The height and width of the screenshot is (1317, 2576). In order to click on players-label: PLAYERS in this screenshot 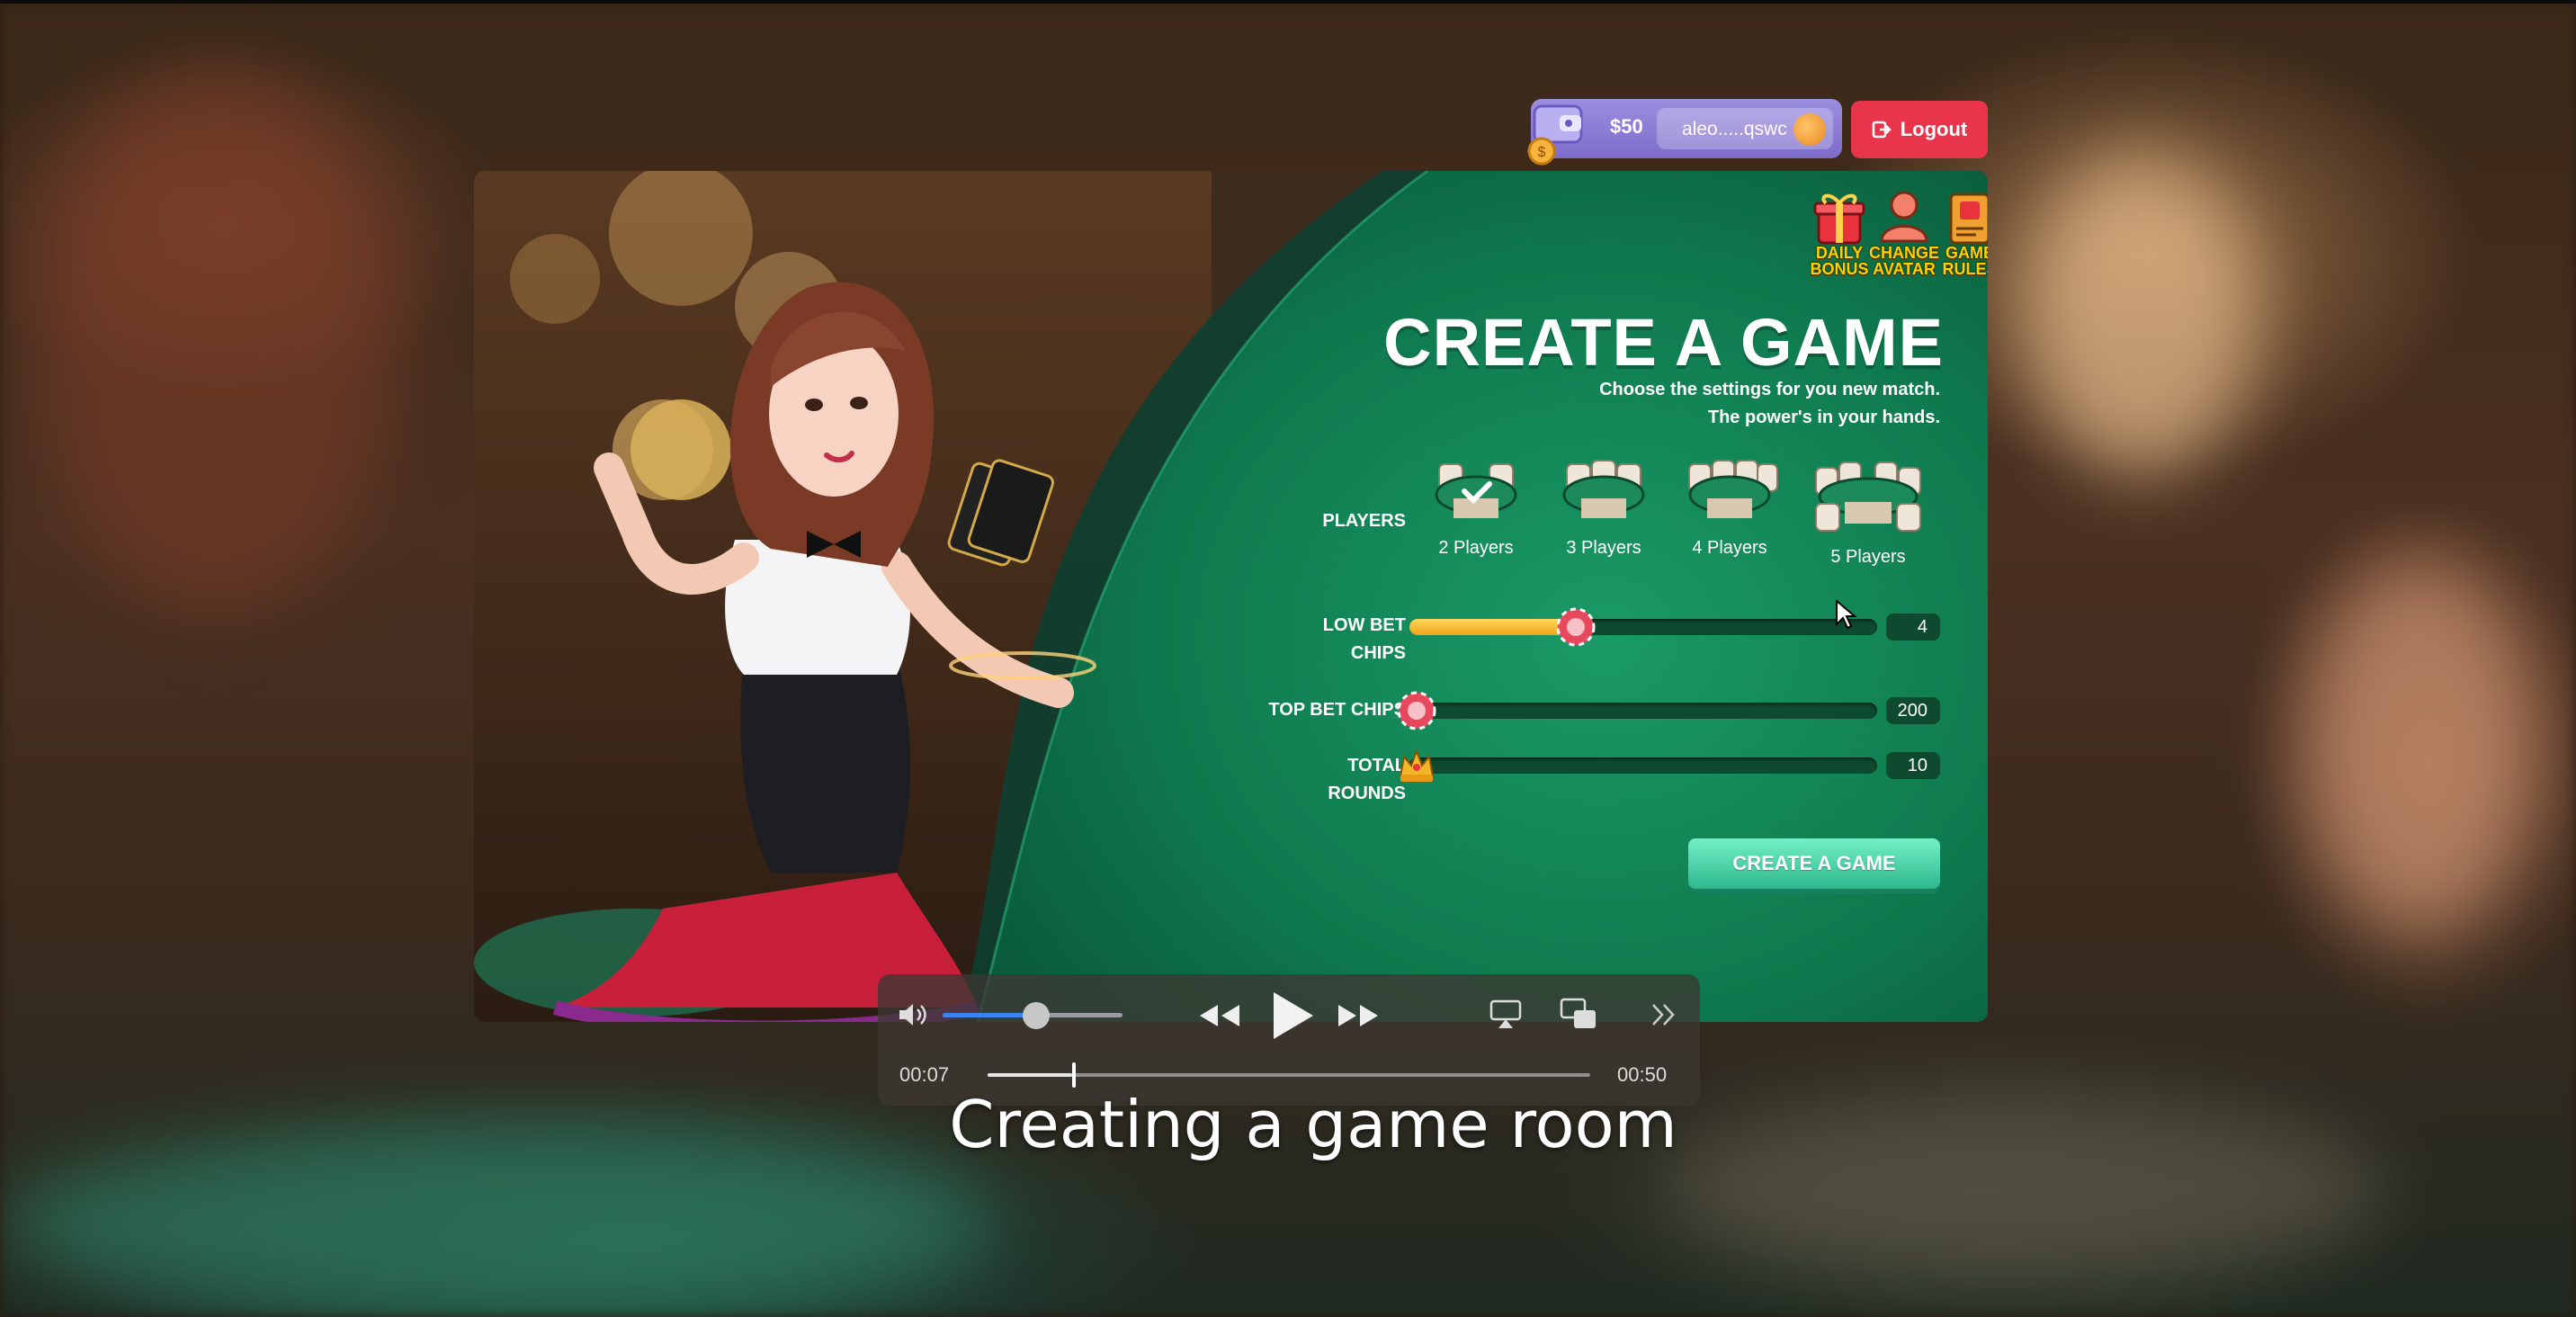, I will do `click(1364, 521)`.